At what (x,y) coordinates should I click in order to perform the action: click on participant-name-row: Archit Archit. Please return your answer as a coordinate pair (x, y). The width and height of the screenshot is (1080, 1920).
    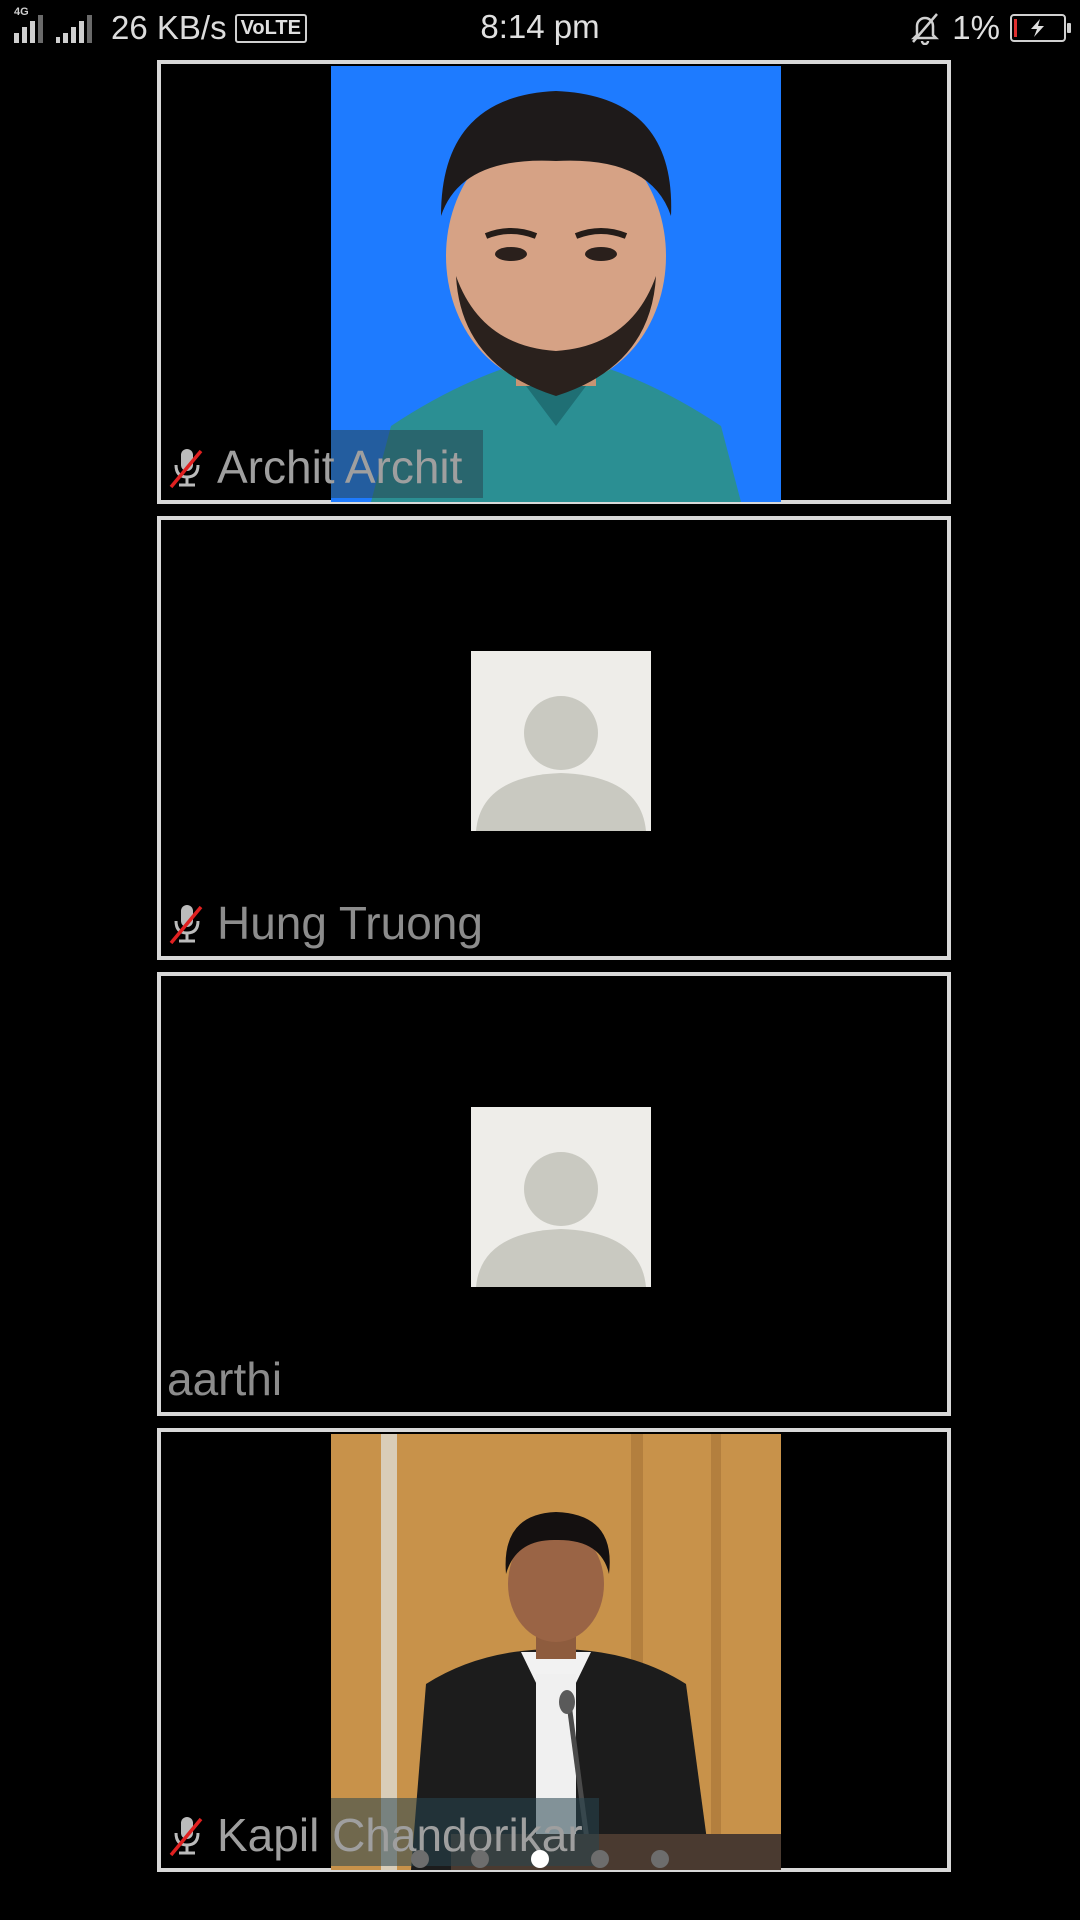
    Looking at the image, I should click on (314, 467).